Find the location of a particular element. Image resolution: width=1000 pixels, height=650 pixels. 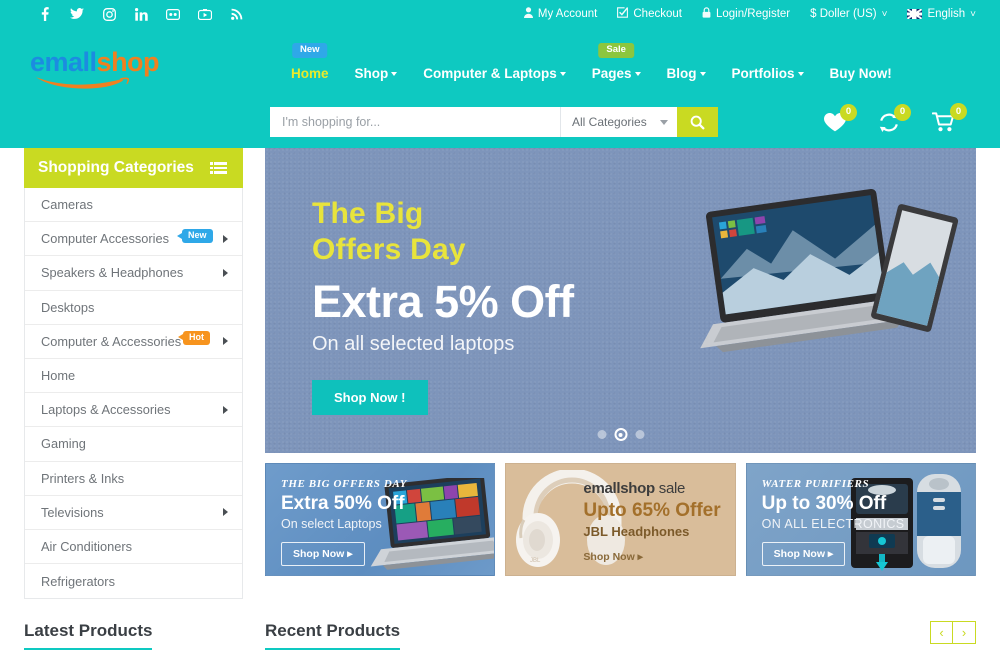

chevron-down-icon: ˅ is located at coordinates (973, 14).